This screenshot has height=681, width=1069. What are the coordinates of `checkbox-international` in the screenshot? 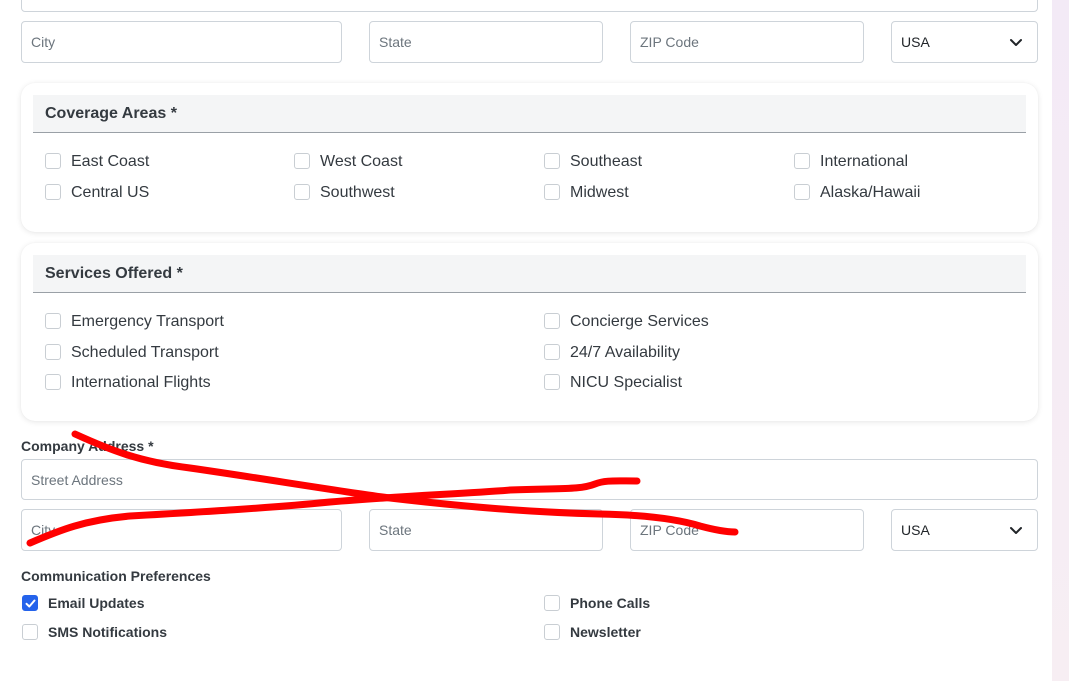 It's located at (802, 161).